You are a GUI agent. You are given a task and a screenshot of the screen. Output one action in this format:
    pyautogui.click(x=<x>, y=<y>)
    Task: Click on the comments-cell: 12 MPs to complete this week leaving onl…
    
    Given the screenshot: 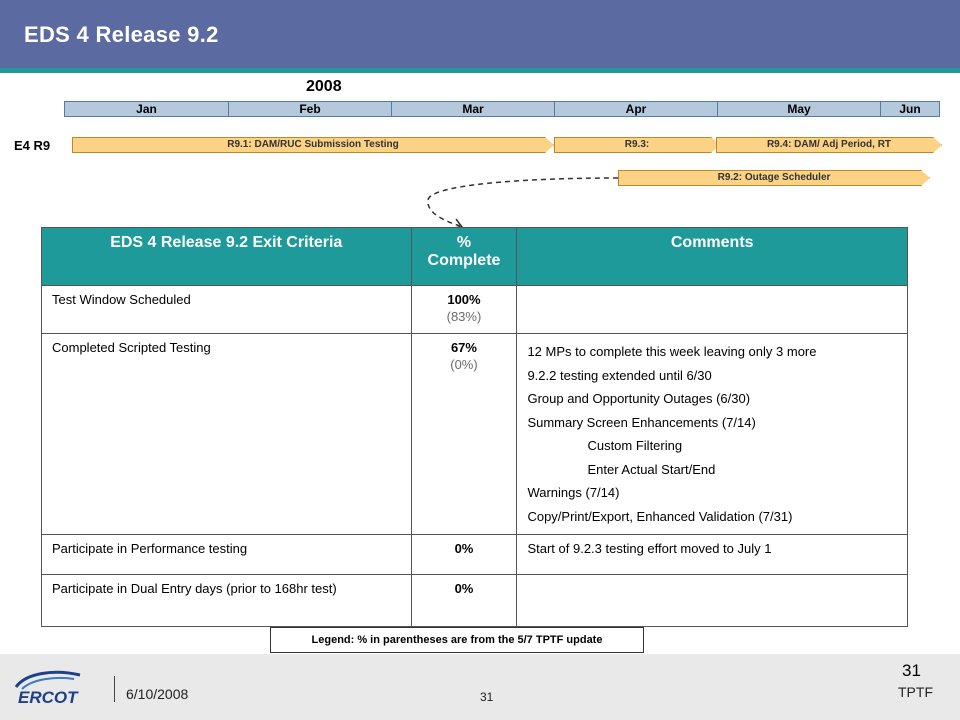 What is the action you would take?
    pyautogui.click(x=712, y=434)
    